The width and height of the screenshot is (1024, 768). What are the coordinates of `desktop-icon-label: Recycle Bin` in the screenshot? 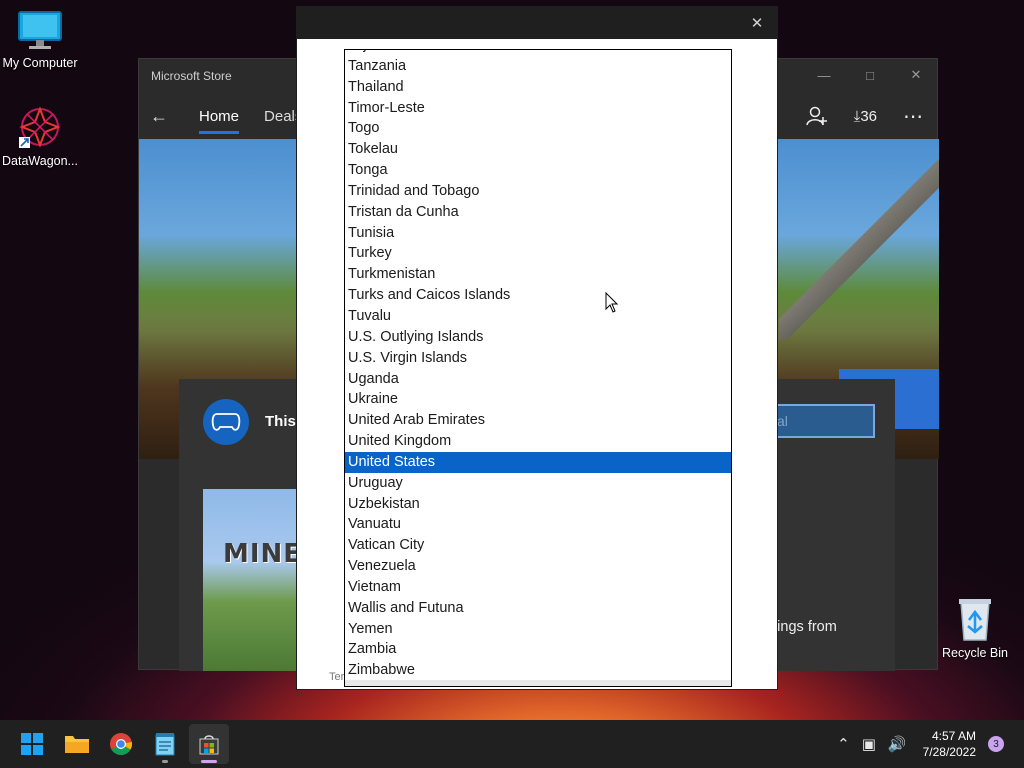 It's located at (975, 653).